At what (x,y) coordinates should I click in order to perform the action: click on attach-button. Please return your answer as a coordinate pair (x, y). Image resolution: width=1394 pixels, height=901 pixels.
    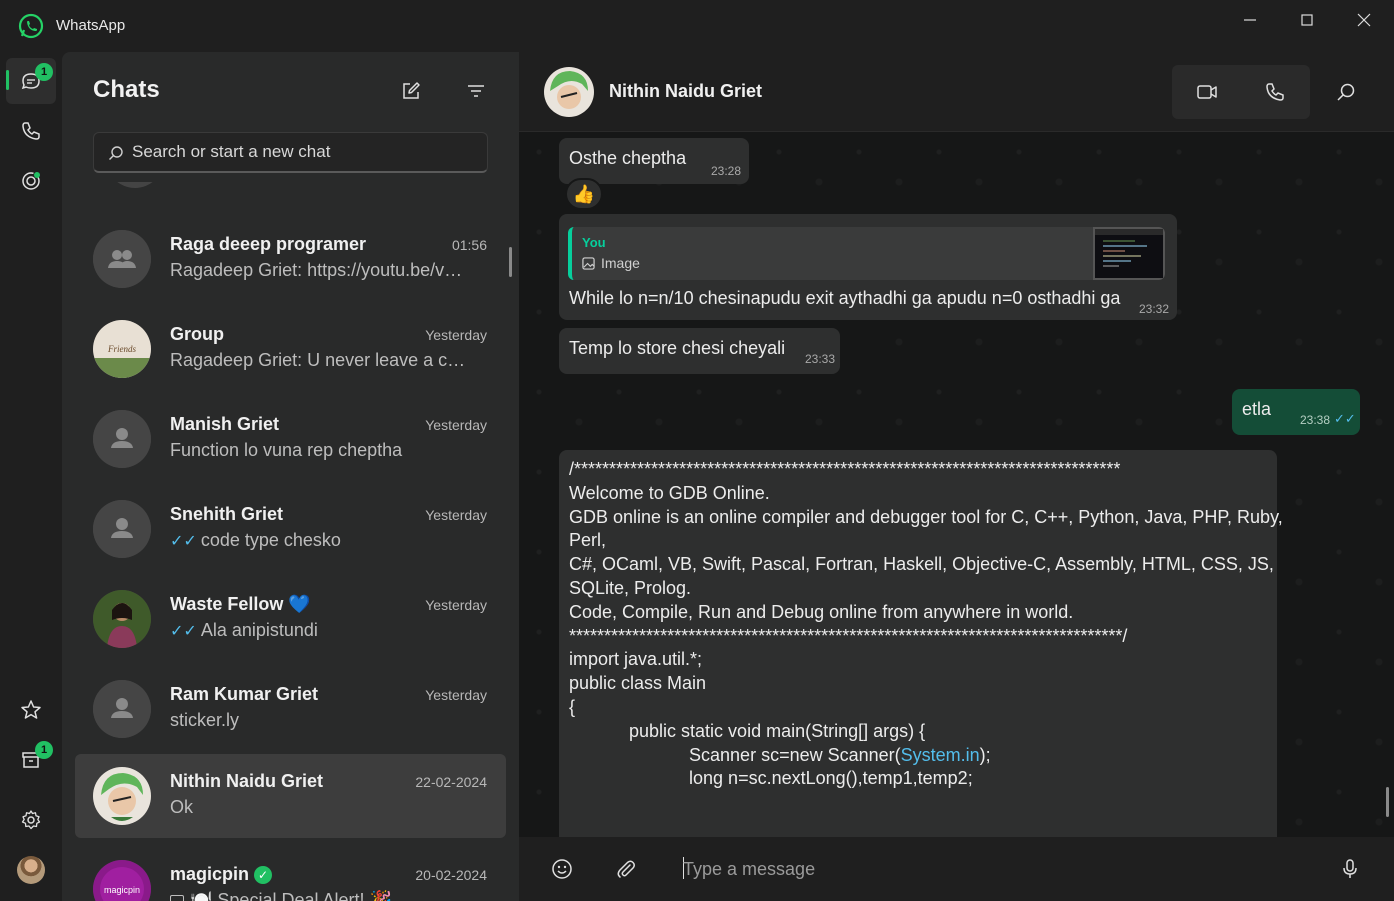
    Looking at the image, I should click on (626, 869).